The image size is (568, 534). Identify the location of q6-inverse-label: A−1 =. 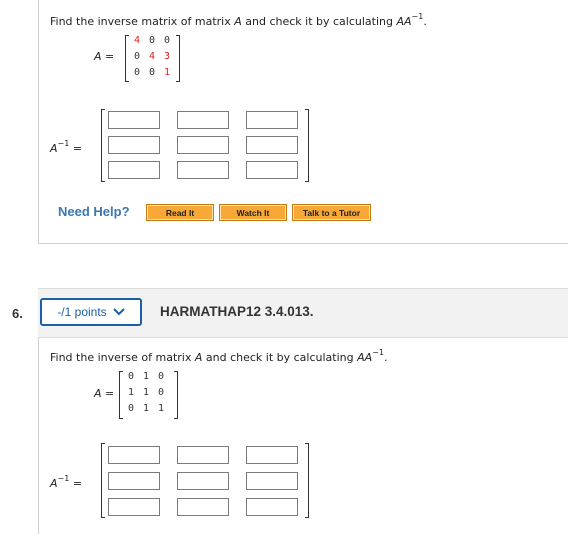
(66, 482).